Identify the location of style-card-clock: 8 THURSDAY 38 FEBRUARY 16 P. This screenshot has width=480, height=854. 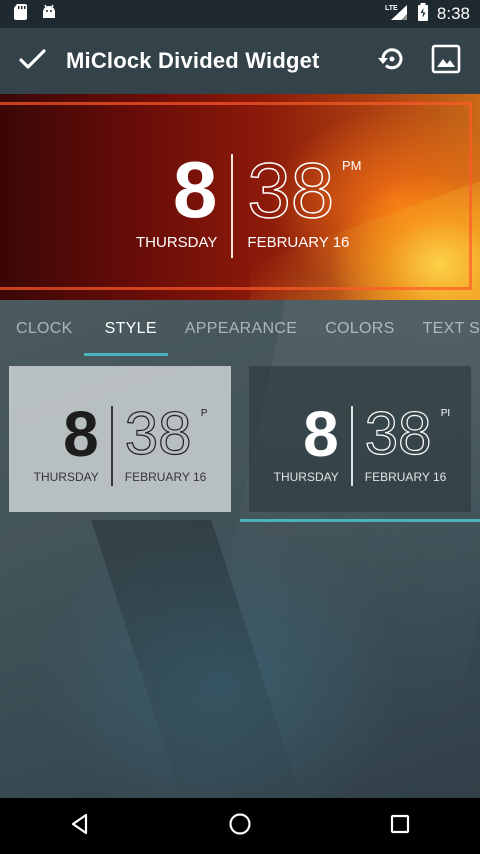
(120, 443).